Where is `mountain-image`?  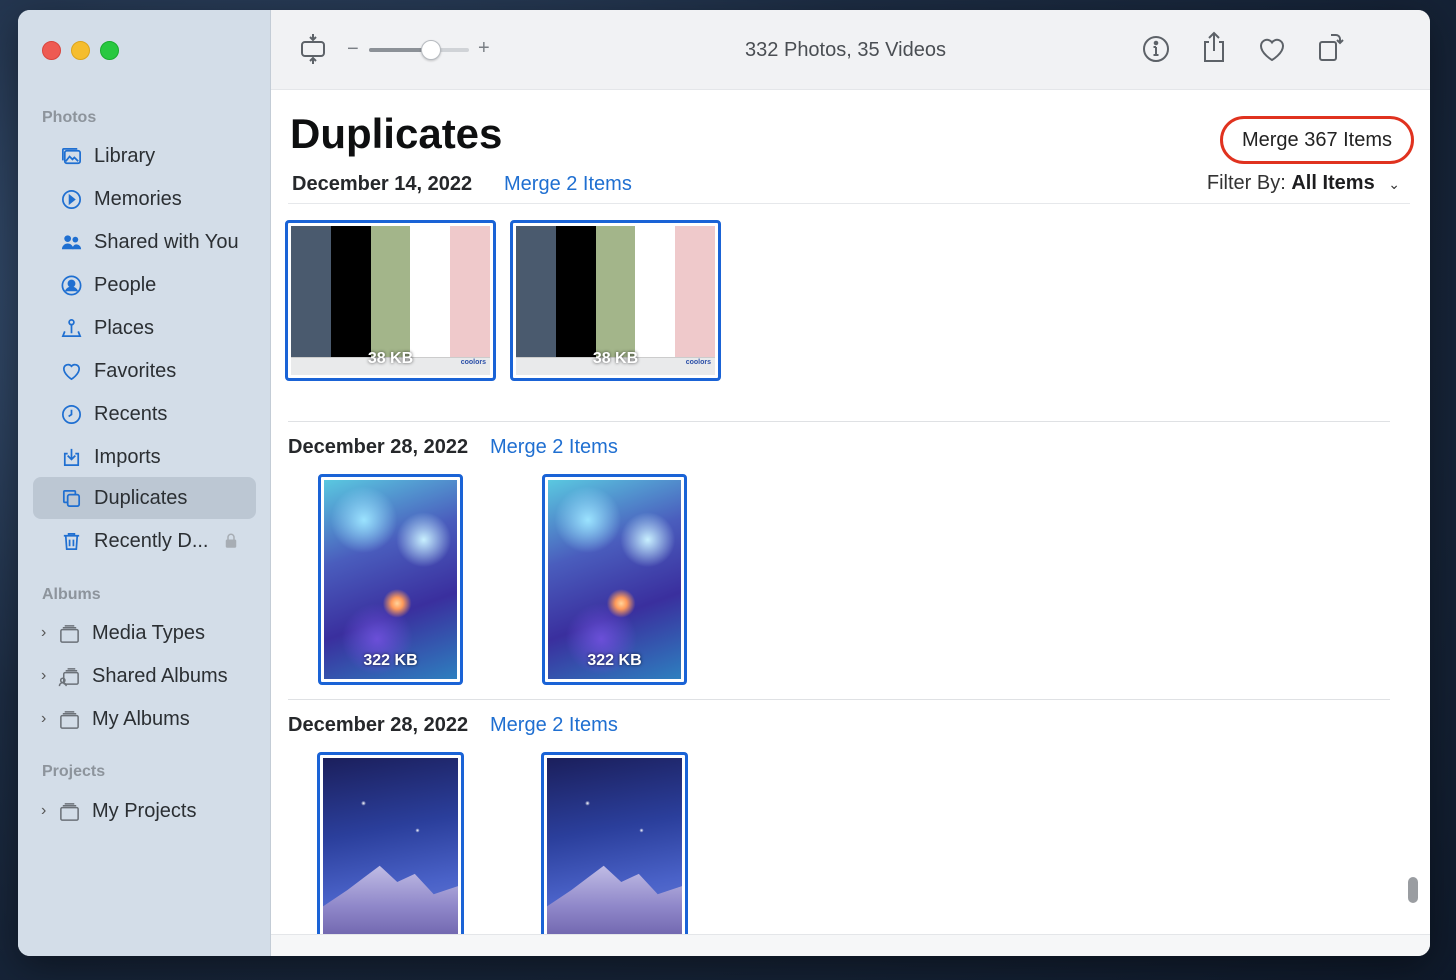 mountain-image is located at coordinates (390, 848).